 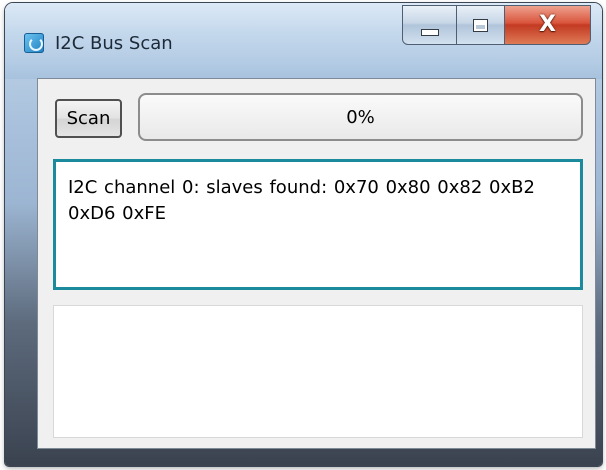 I want to click on progress-bar: 0%, so click(x=360, y=117).